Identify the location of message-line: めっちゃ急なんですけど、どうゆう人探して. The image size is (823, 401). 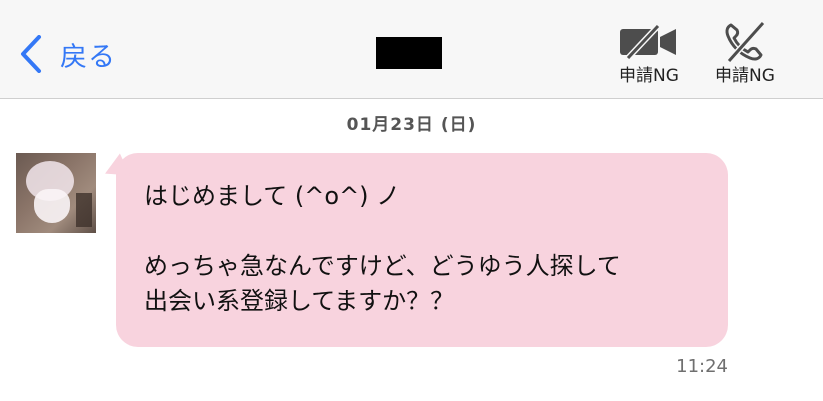
(382, 266).